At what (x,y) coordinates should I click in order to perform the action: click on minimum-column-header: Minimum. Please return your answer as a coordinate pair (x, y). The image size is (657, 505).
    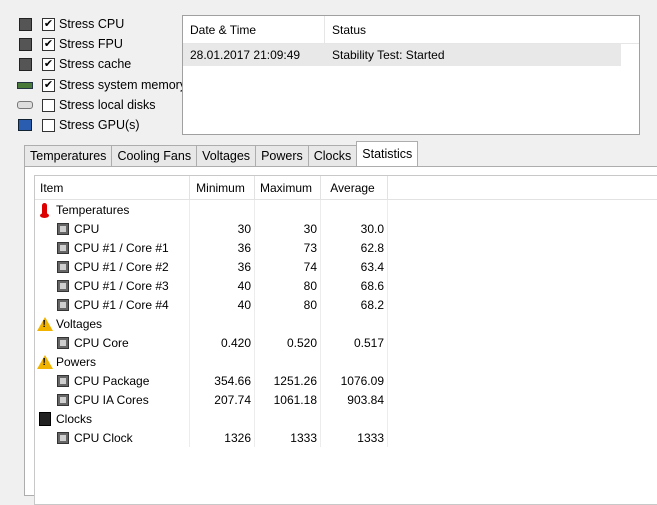
    Looking at the image, I should click on (222, 187).